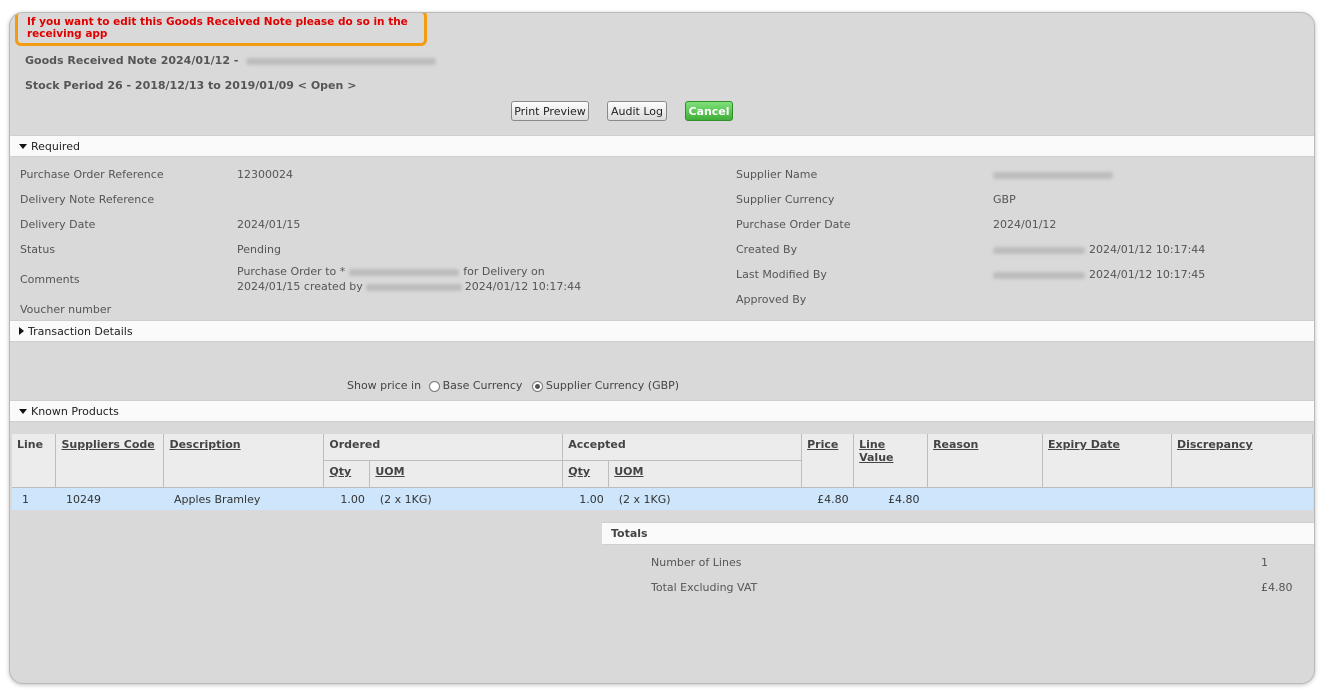  What do you see at coordinates (696, 562) in the screenshot?
I see `label-number-of-lines: Number of Lines` at bounding box center [696, 562].